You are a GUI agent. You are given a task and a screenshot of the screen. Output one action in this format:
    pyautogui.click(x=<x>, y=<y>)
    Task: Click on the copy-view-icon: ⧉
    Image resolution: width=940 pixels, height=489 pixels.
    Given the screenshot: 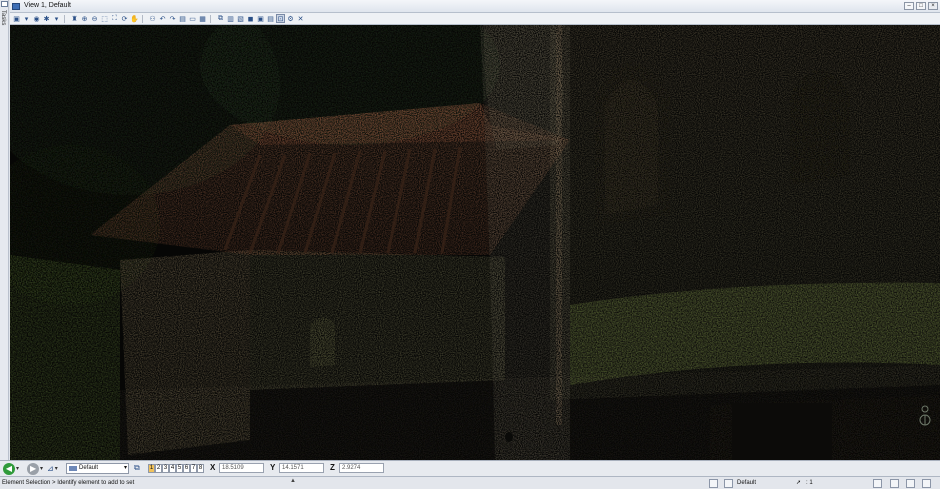 What is the action you would take?
    pyautogui.click(x=220, y=18)
    